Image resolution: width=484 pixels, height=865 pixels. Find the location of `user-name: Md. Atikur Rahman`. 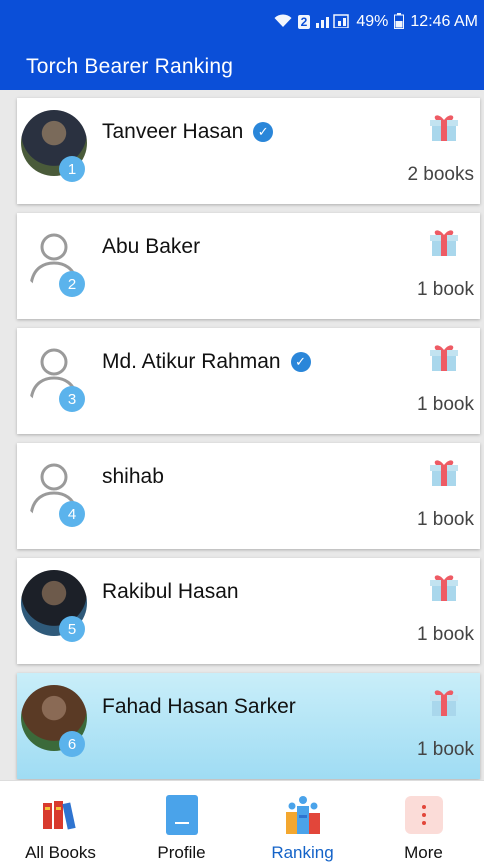

user-name: Md. Atikur Rahman is located at coordinates (191, 361).